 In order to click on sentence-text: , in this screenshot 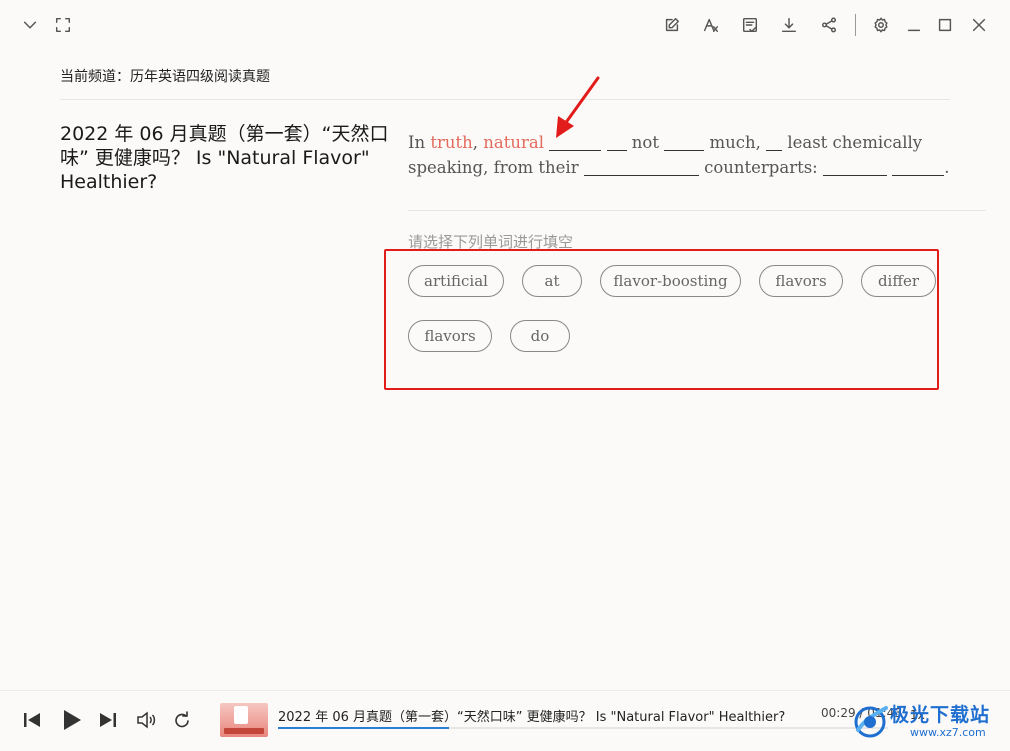, I will do `click(478, 142)`.